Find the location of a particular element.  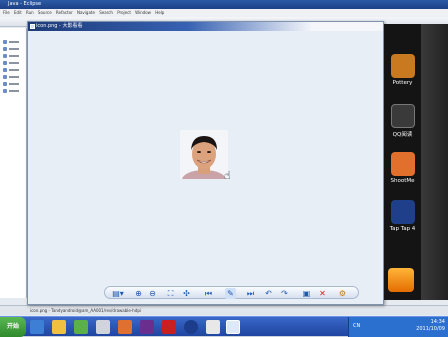

app-icon-red is located at coordinates (169, 327).